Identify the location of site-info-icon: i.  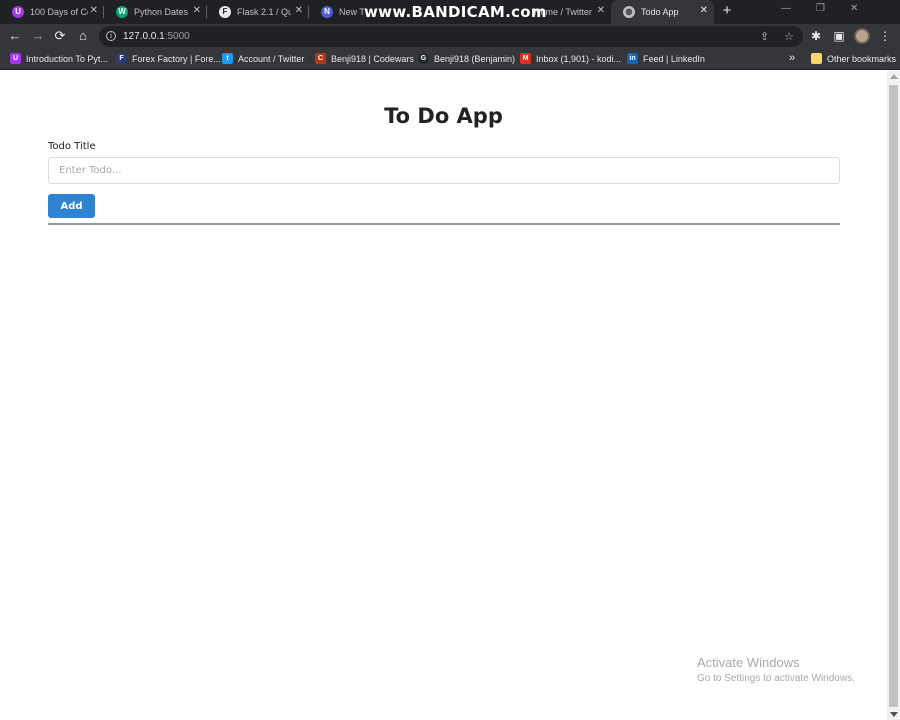
(111, 36).